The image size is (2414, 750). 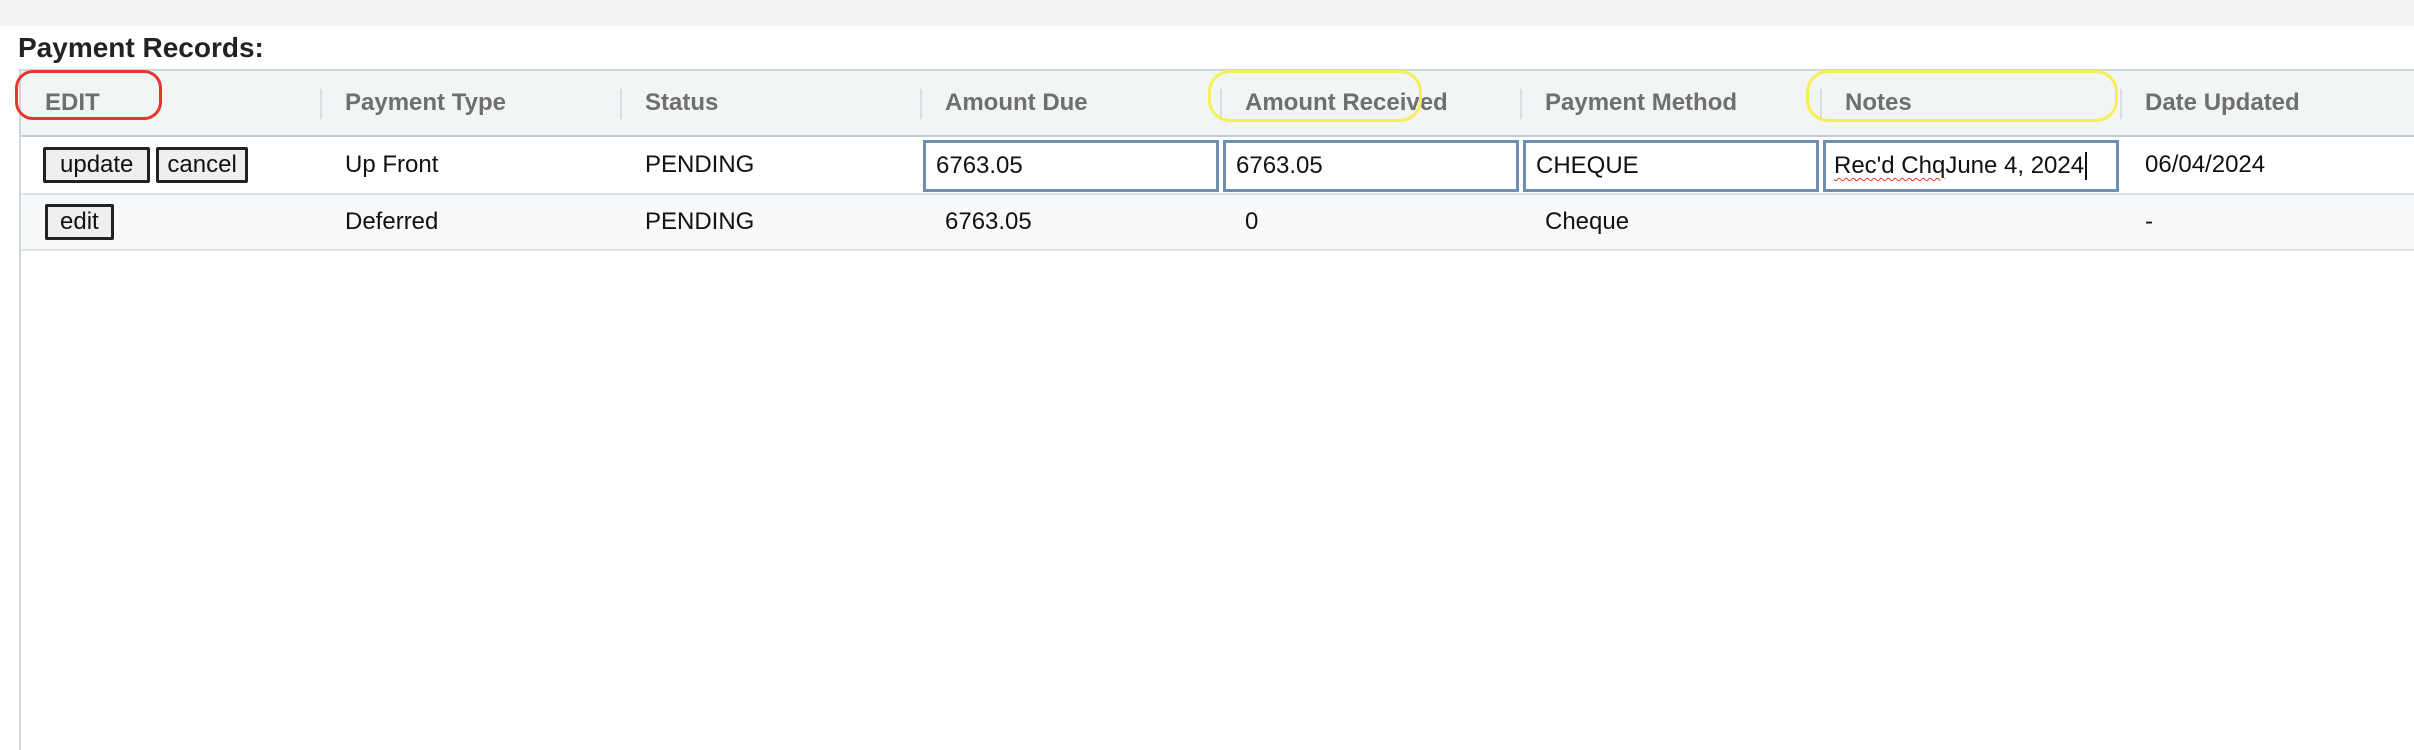 I want to click on amount-received-input: 6763.05, so click(x=1371, y=166).